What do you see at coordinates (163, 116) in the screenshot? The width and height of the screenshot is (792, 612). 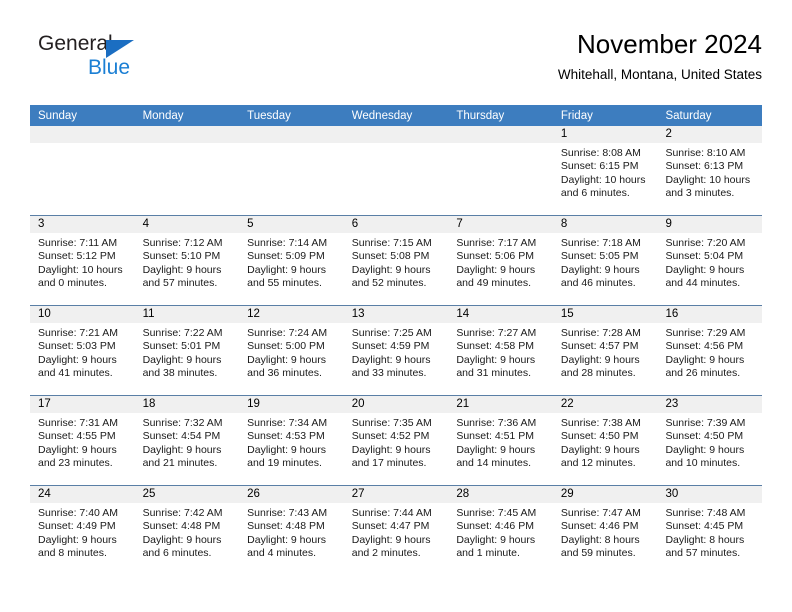 I see `weekday-header-monday: Monday` at bounding box center [163, 116].